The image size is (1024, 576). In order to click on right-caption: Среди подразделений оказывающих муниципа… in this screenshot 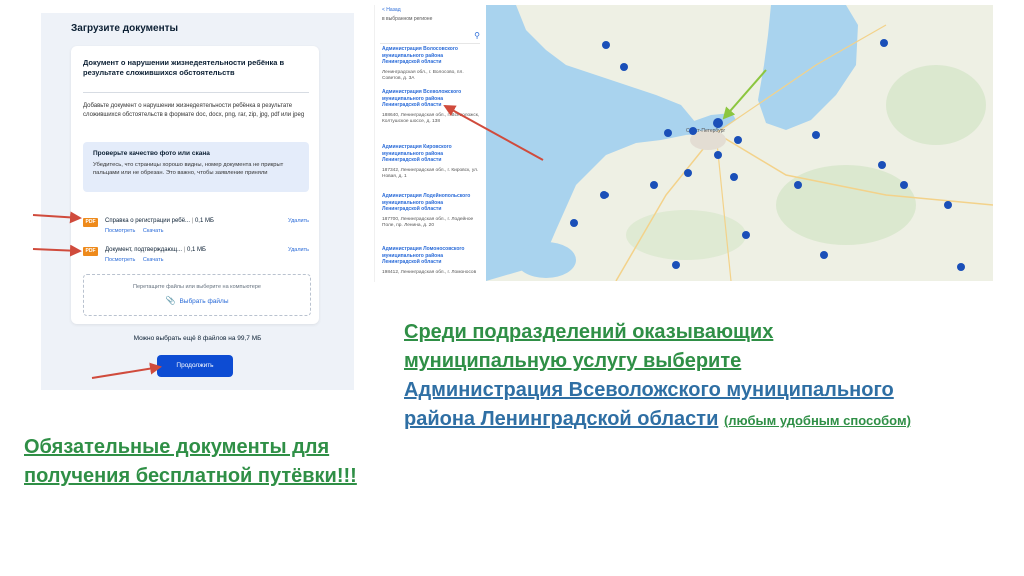, I will do `click(704, 376)`.